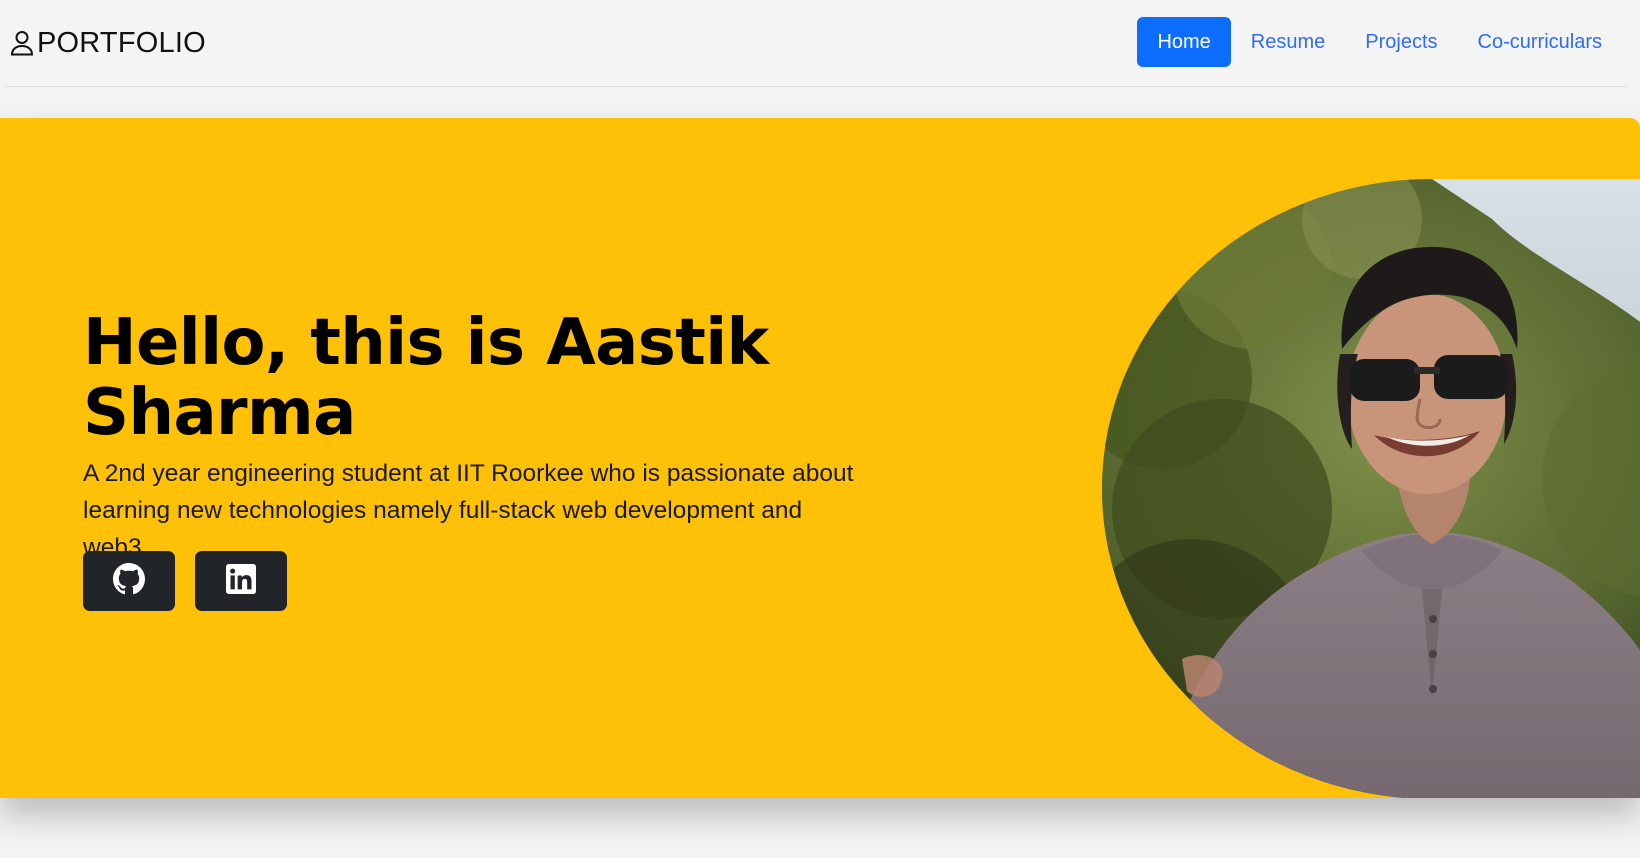 This screenshot has height=858, width=1640. I want to click on social-links, so click(185, 581).